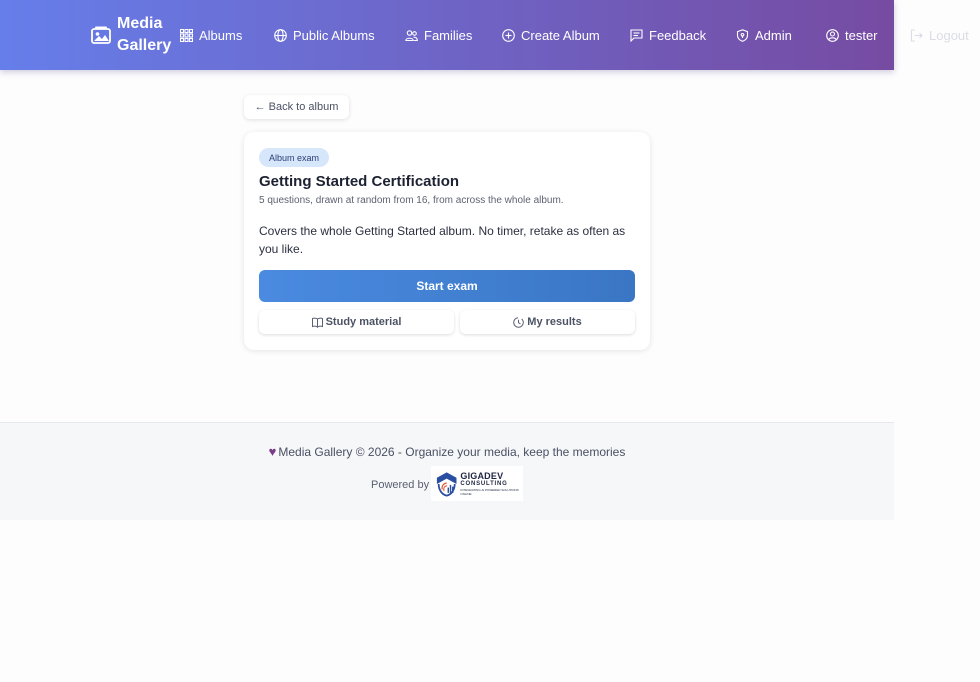  I want to click on nav-families: Families, so click(438, 35).